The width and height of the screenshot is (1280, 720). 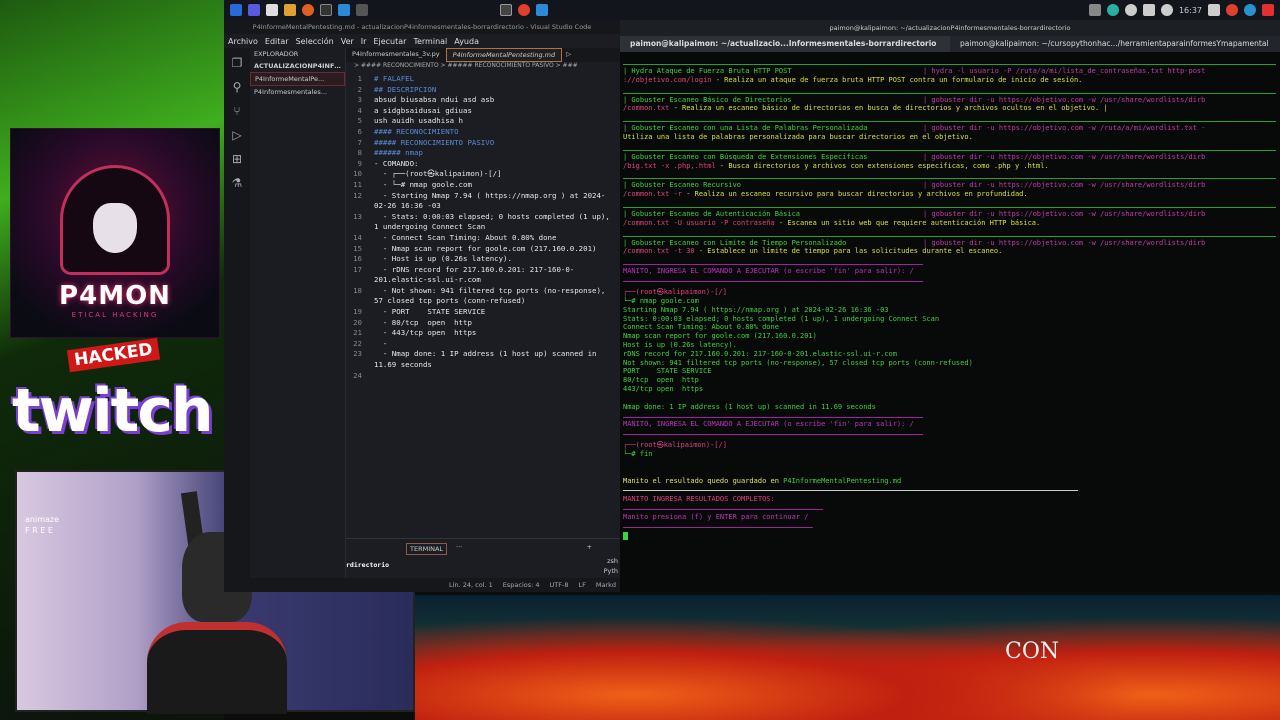 I want to click on explorer-icon: ❐, so click(x=237, y=63).